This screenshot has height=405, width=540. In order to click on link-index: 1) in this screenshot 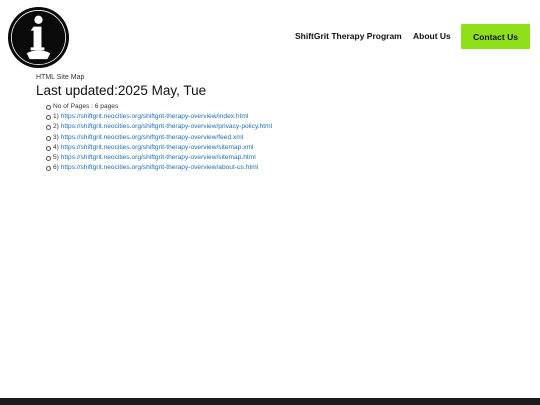, I will do `click(56, 117)`.